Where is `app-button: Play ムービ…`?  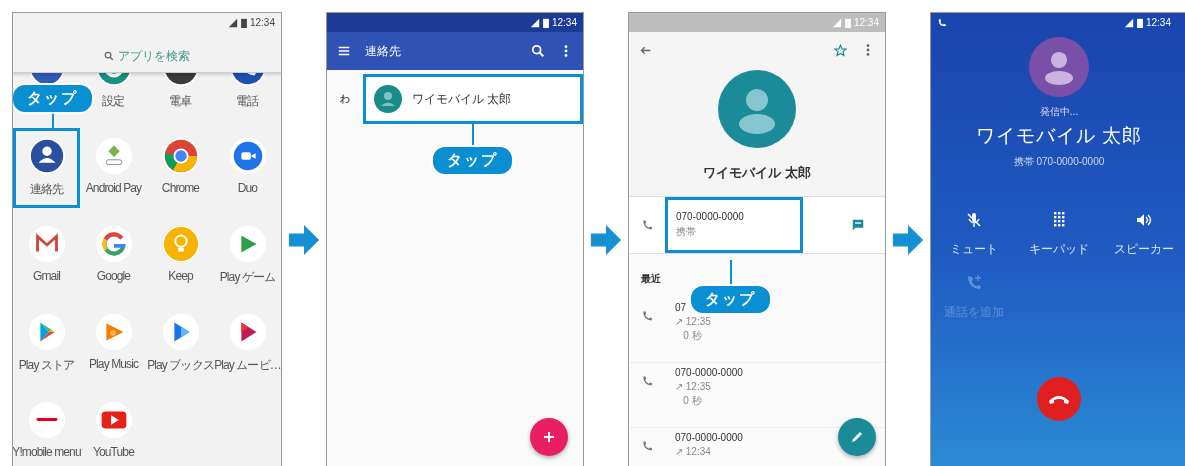
app-button: Play ムービ… is located at coordinates (247, 344).